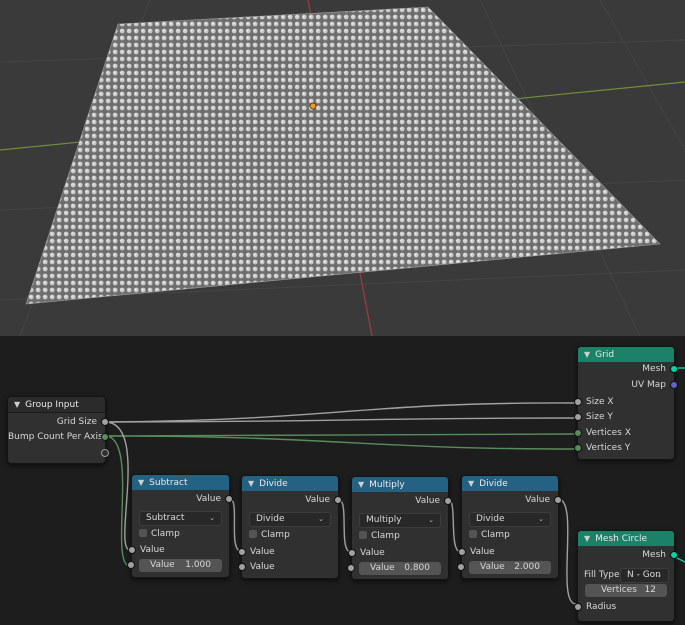  What do you see at coordinates (578, 607) in the screenshot?
I see `socket-radius` at bounding box center [578, 607].